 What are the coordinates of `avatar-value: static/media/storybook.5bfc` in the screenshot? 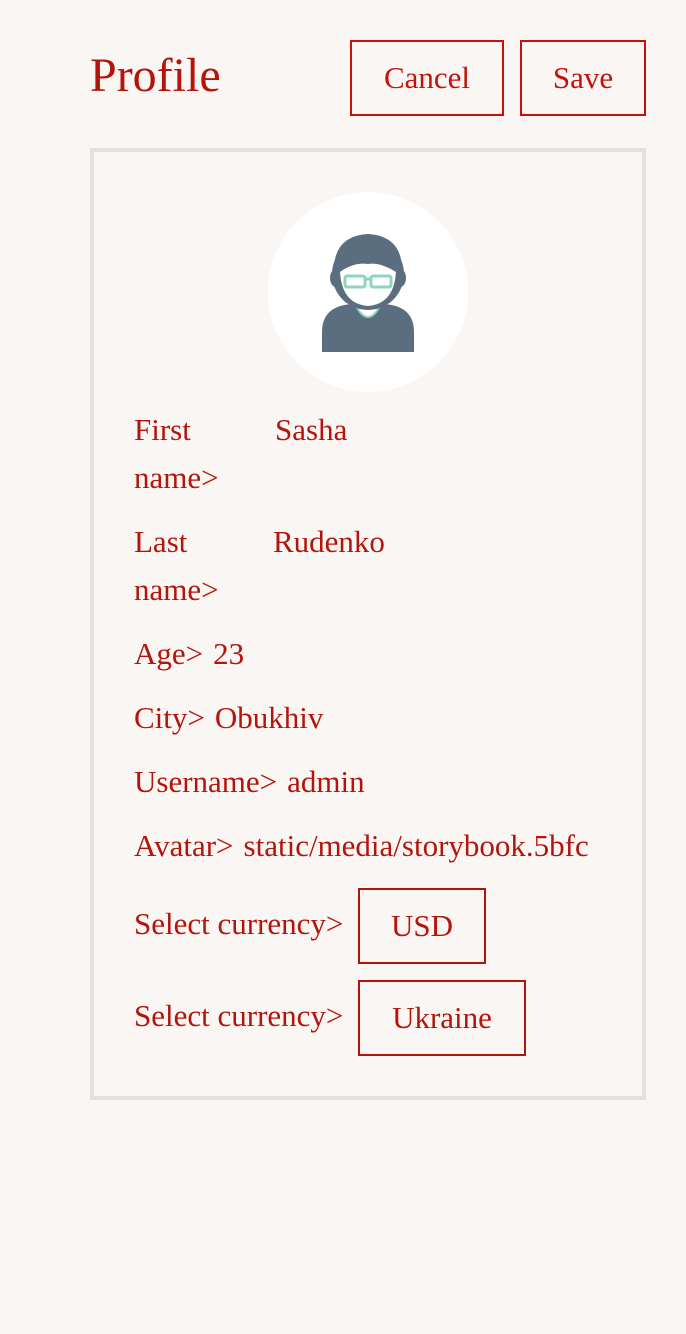 It's located at (416, 845).